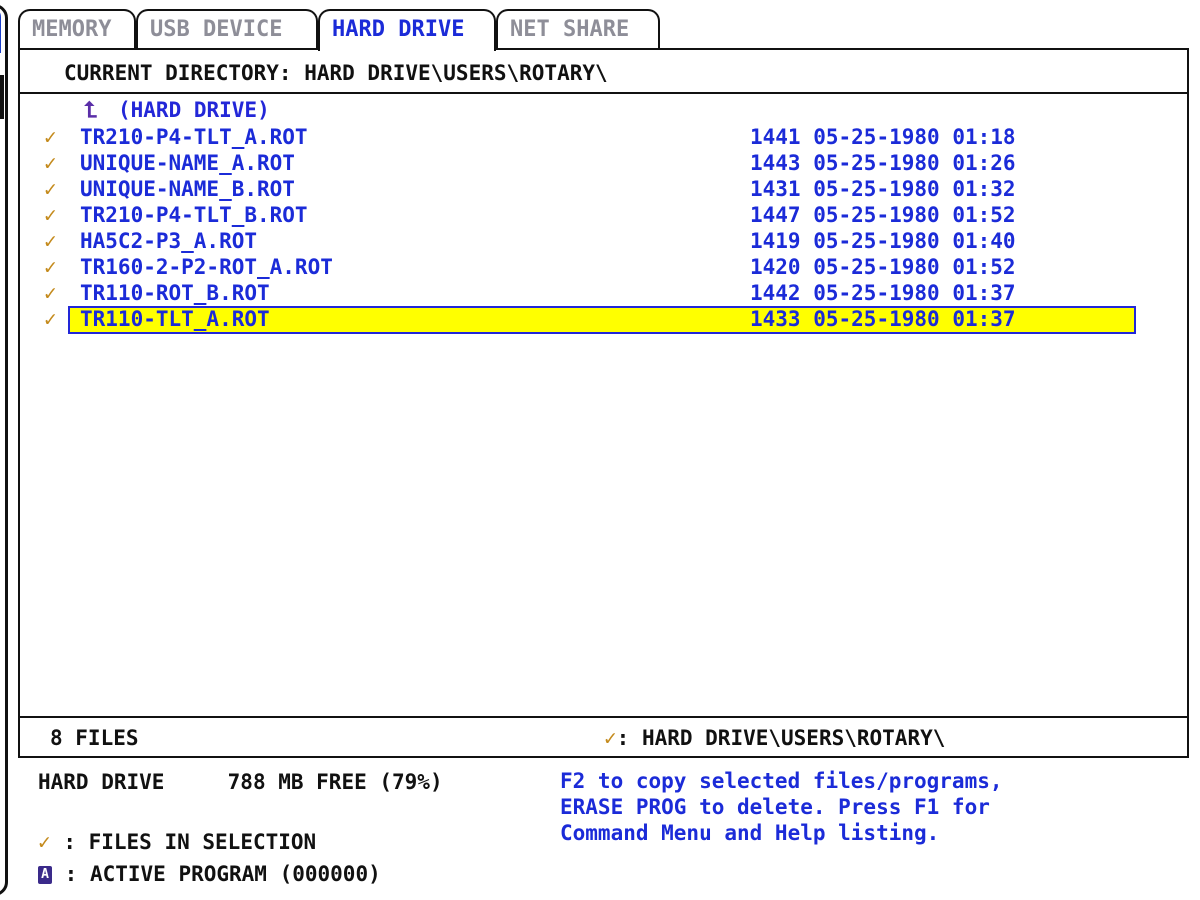  What do you see at coordinates (2, 97) in the screenshot?
I see `left-edge-notch` at bounding box center [2, 97].